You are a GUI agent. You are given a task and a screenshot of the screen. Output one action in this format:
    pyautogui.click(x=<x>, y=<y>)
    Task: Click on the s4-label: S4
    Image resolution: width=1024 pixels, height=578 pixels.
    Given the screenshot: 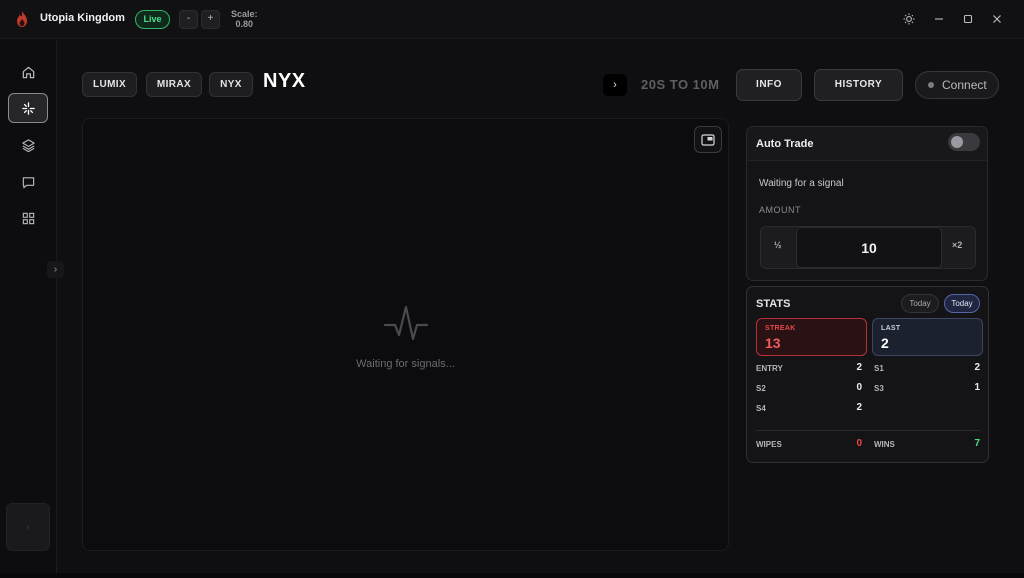 What is the action you would take?
    pyautogui.click(x=761, y=408)
    